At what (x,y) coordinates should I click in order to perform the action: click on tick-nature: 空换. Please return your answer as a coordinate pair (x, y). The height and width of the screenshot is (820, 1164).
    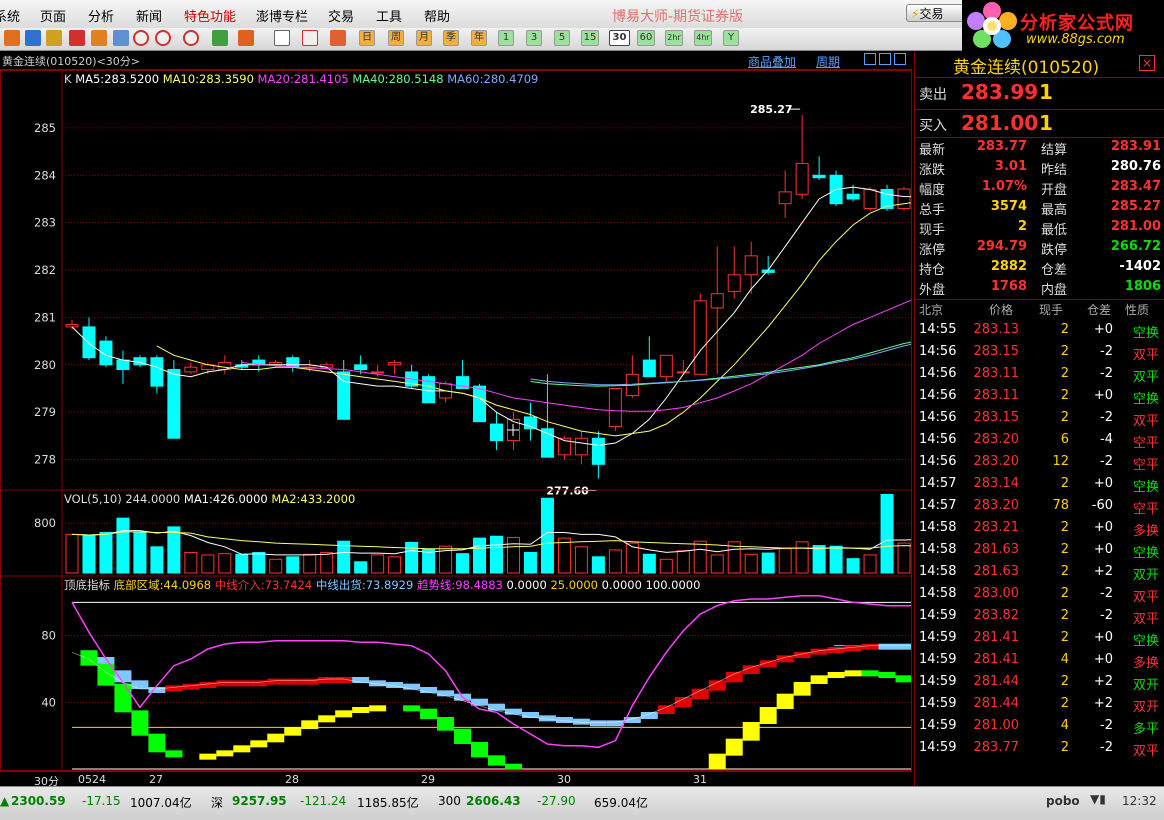
    Looking at the image, I should click on (1145, 487).